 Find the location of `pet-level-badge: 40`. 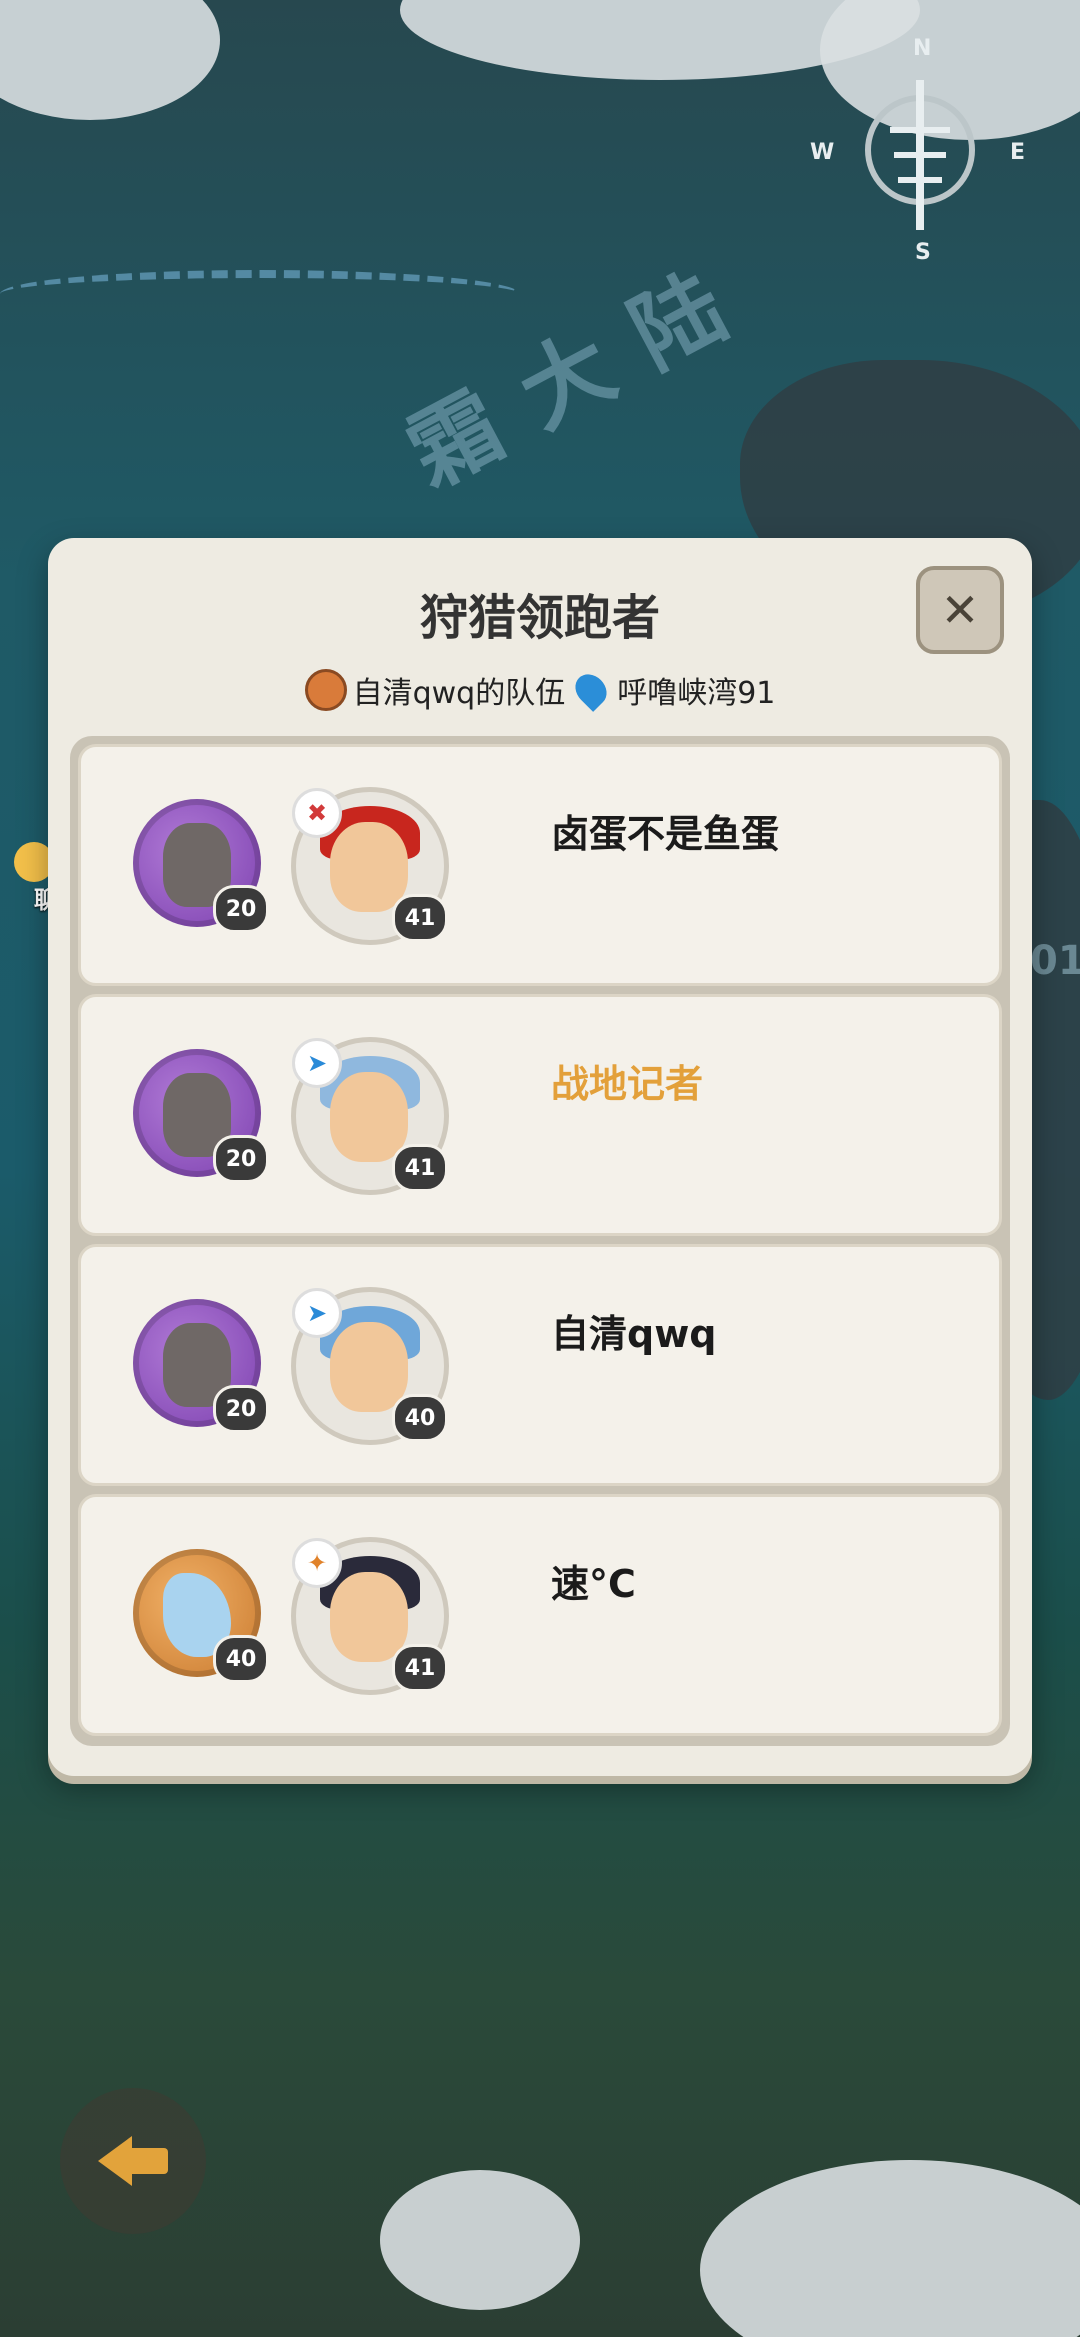

pet-level-badge: 40 is located at coordinates (241, 1659).